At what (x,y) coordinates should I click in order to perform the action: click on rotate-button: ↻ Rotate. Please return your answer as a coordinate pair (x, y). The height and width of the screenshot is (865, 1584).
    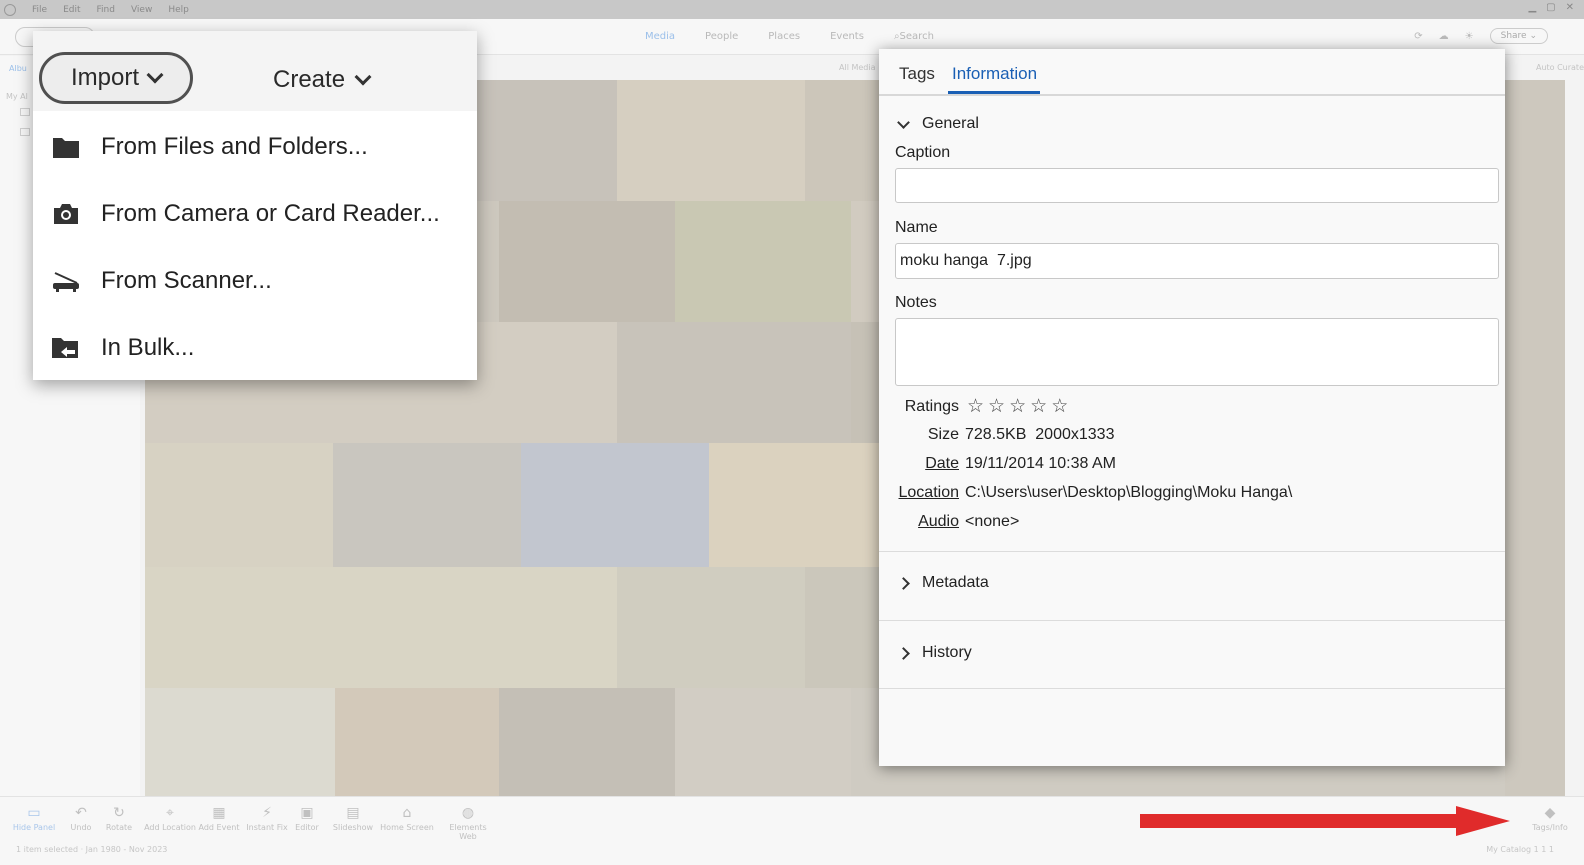
    Looking at the image, I should click on (119, 818).